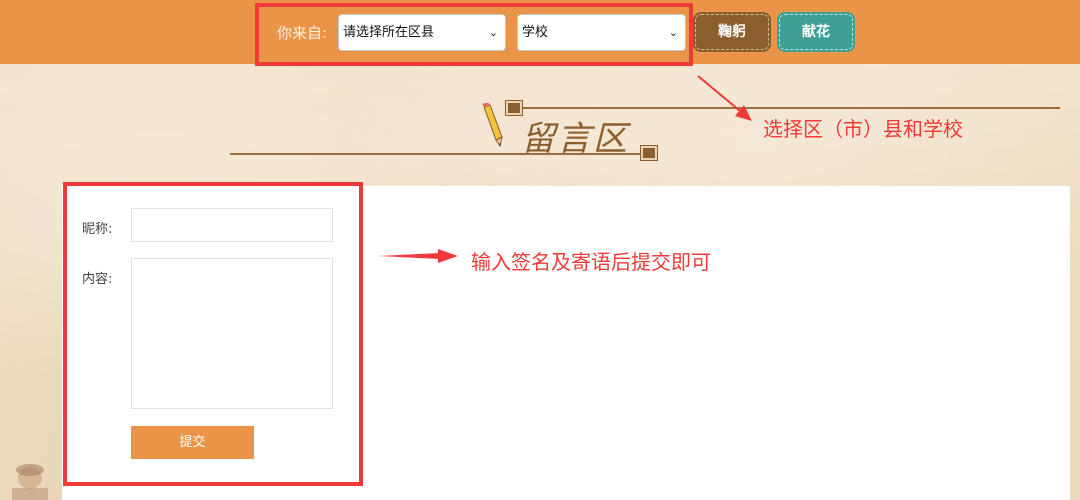 The image size is (1080, 500). I want to click on soldier-figure-icon, so click(30, 482).